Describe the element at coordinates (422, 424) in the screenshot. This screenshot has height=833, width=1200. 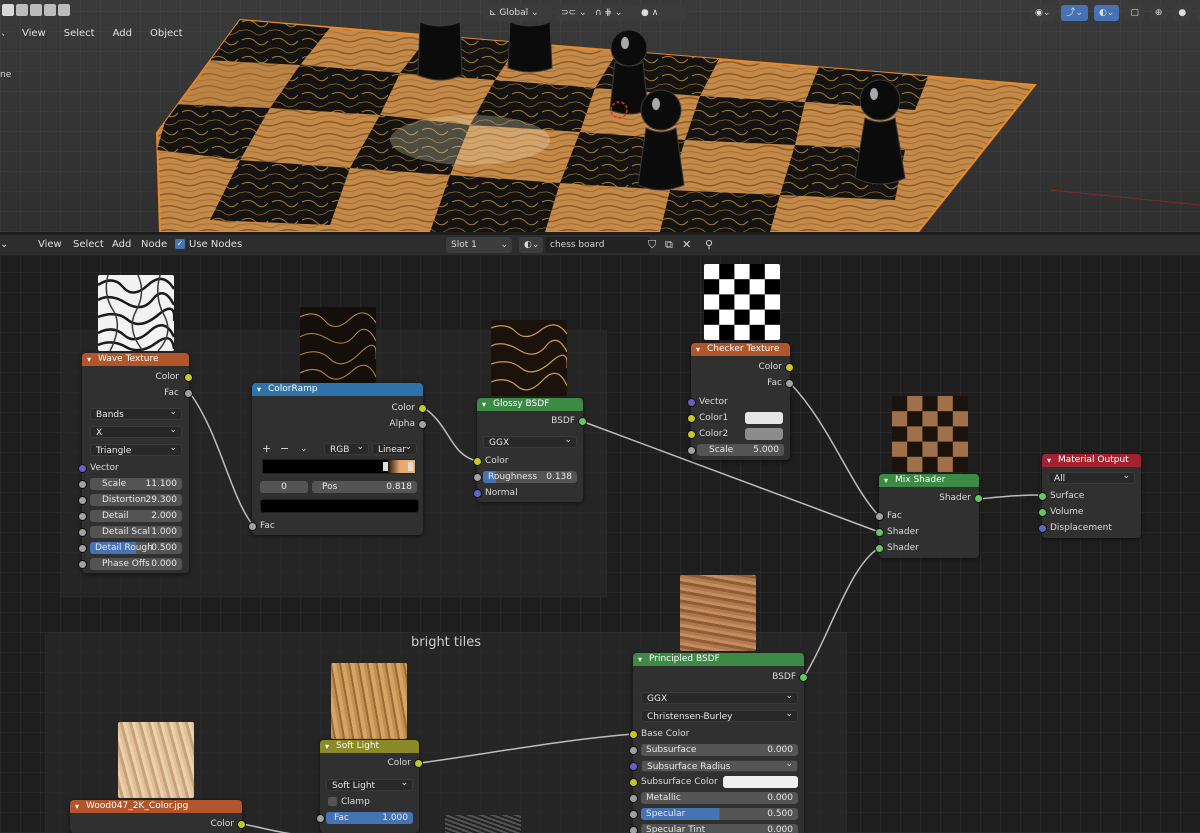
I see `output-alpha-socket` at that location.